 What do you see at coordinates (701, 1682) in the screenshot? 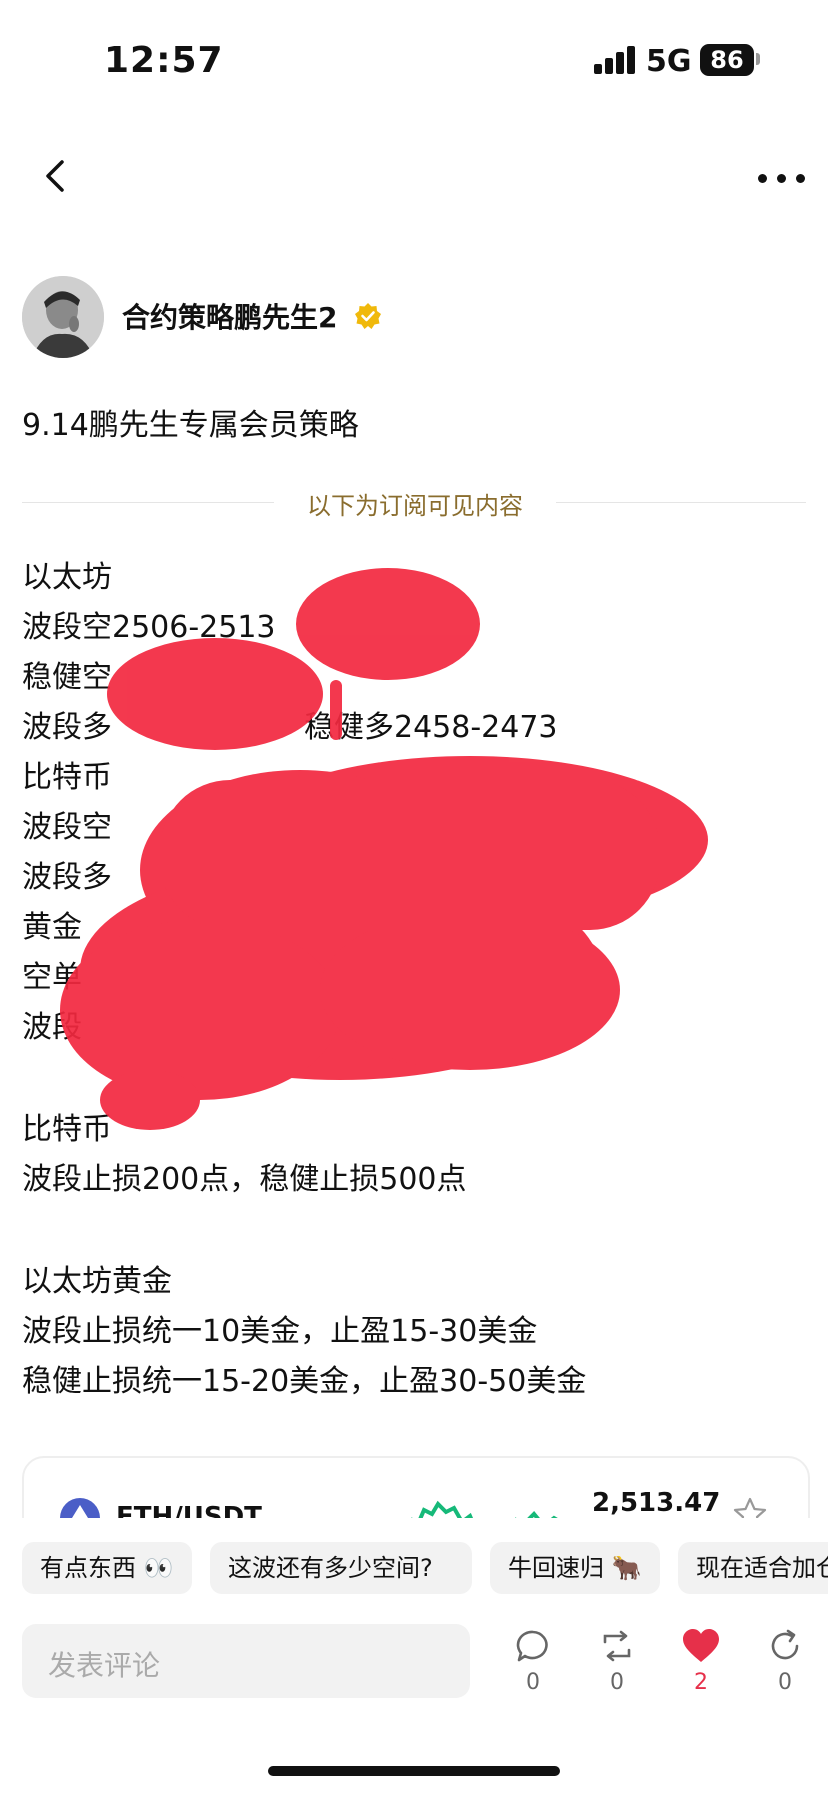
I see `like-count: 2` at bounding box center [701, 1682].